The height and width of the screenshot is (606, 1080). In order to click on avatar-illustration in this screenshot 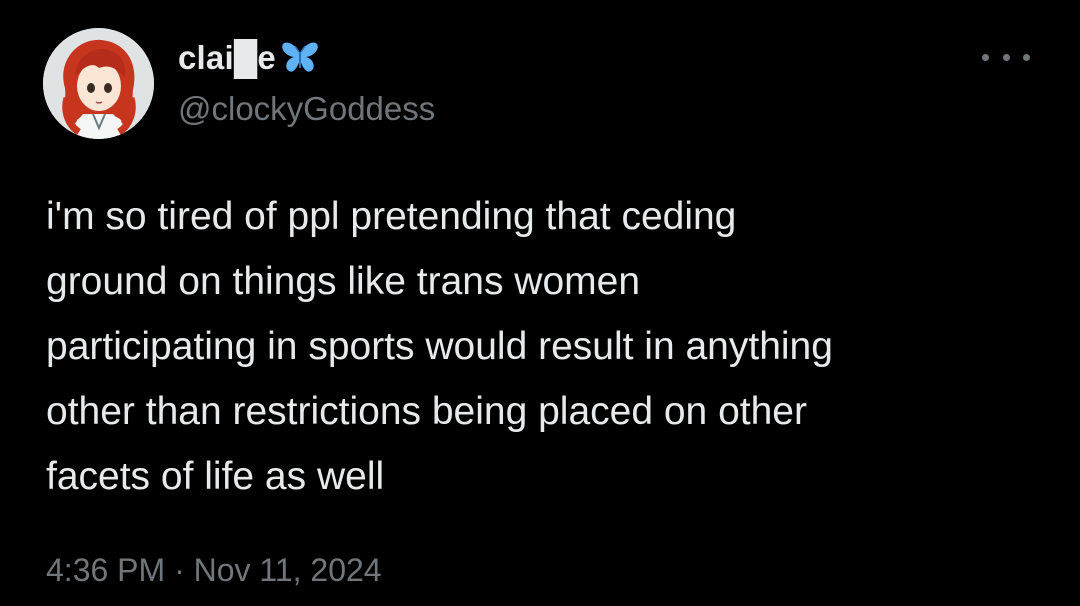, I will do `click(98, 83)`.